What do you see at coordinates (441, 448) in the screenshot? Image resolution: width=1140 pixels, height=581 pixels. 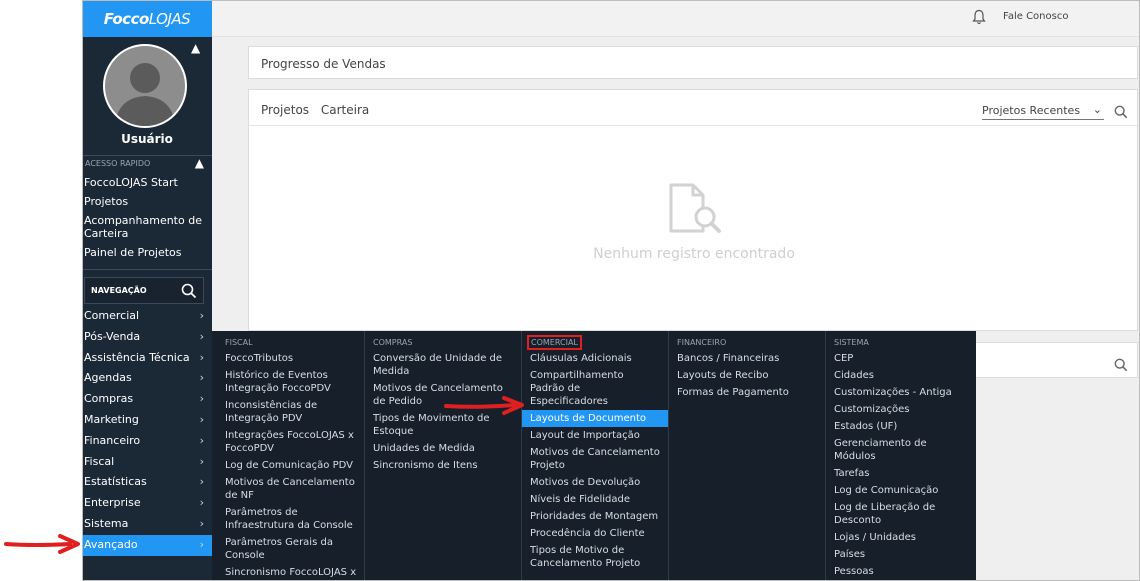 I see `menu-item: Unidades de Medida` at bounding box center [441, 448].